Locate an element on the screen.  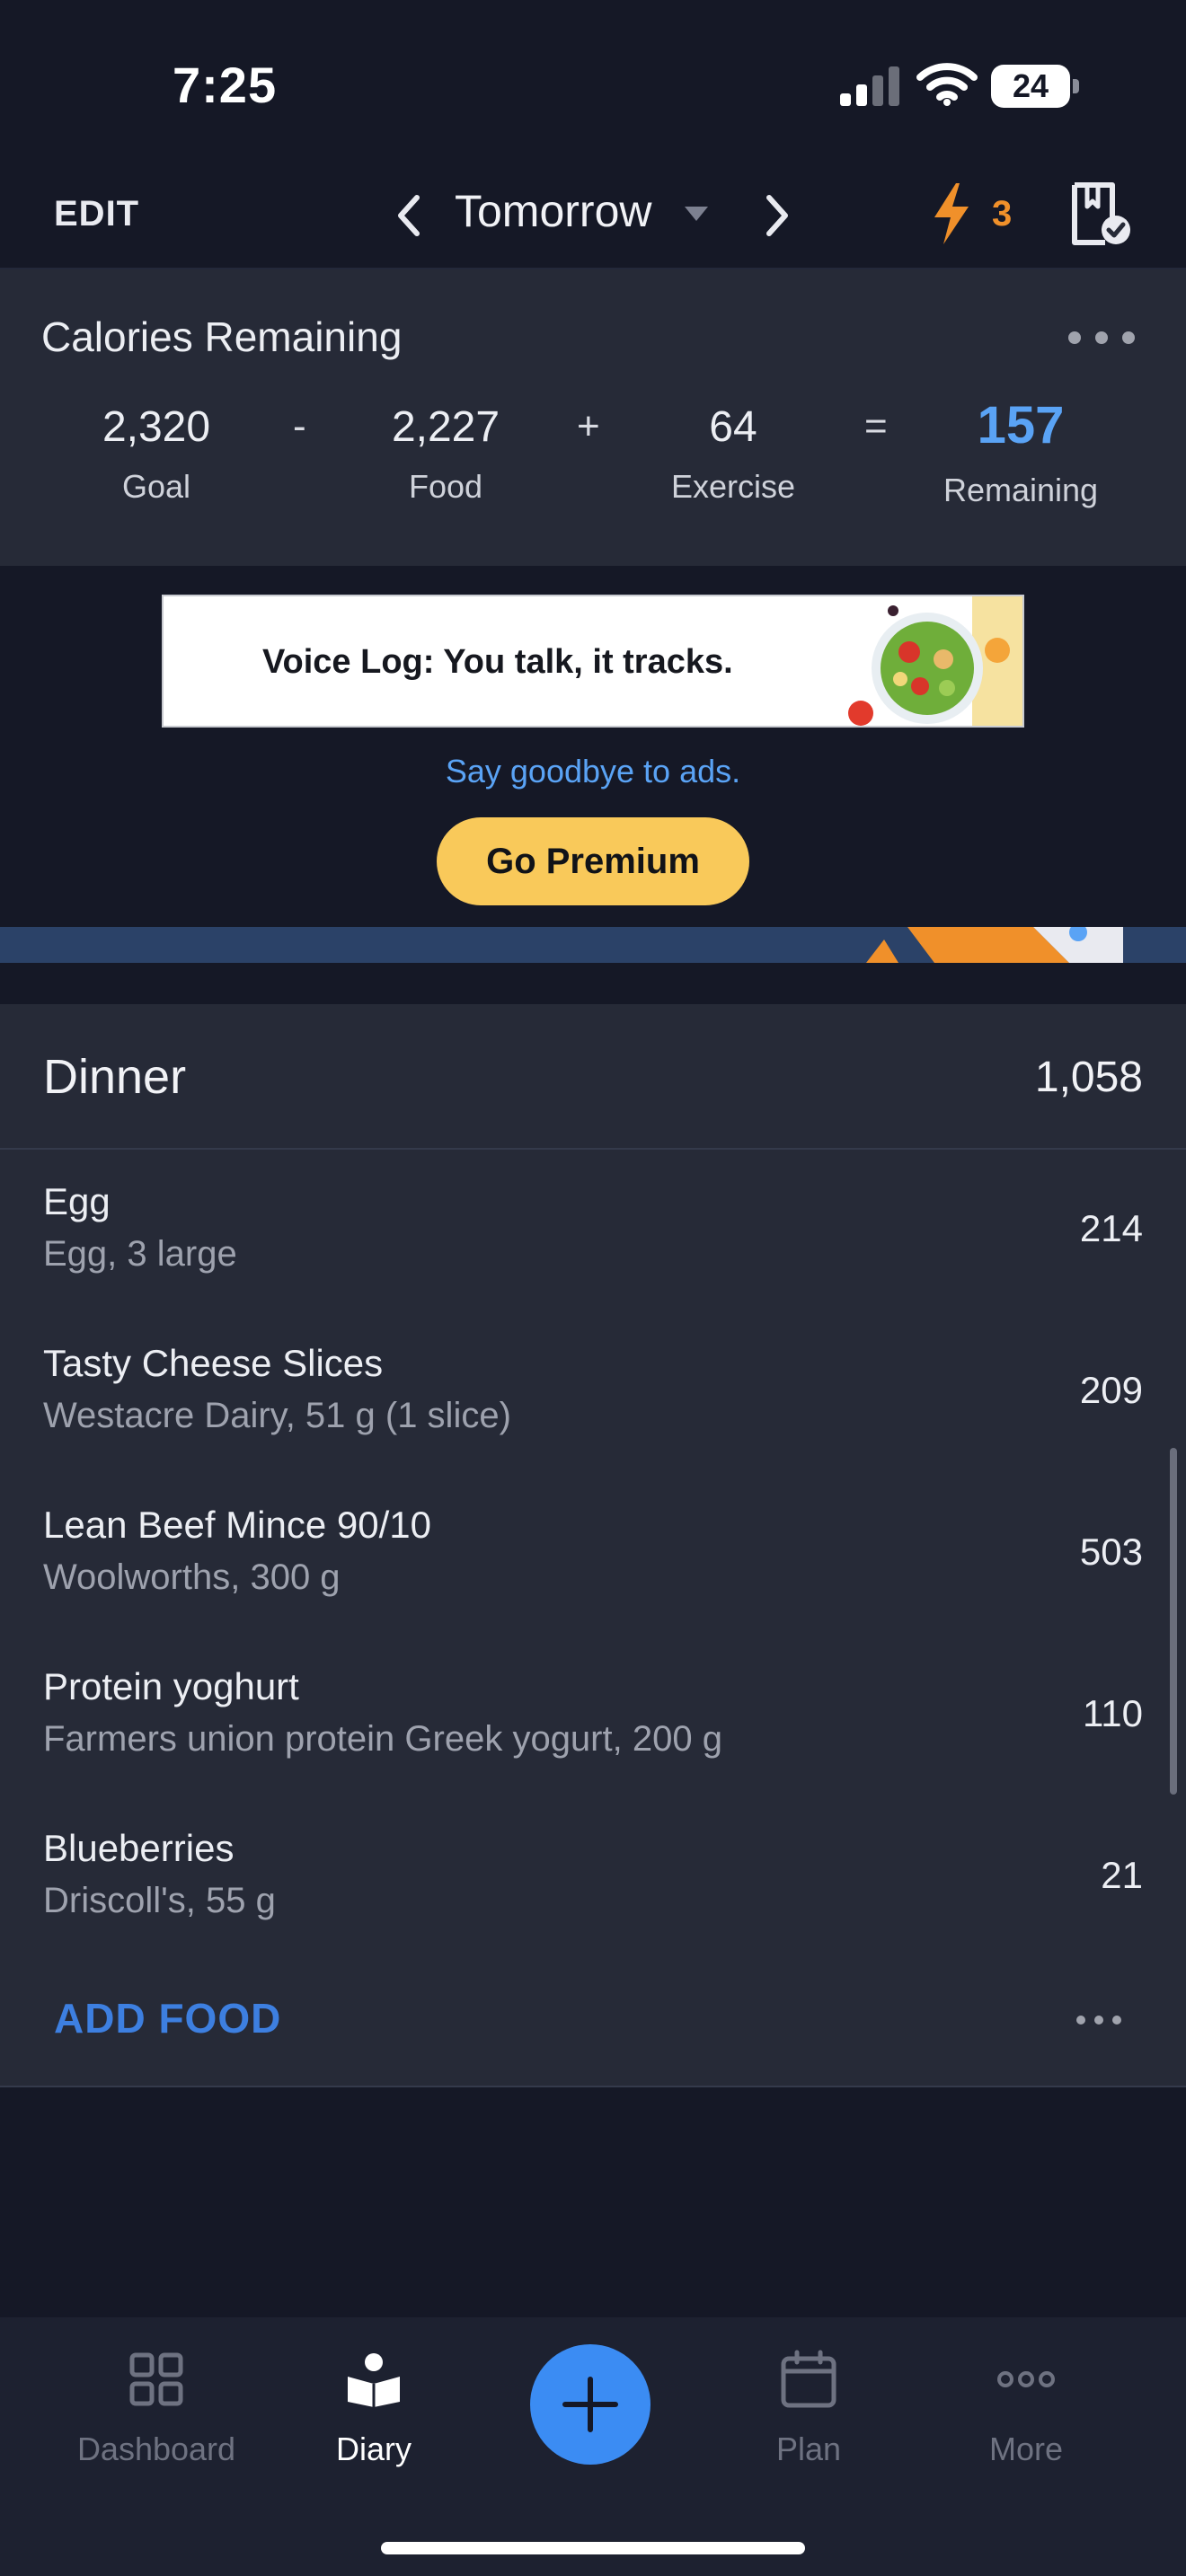
food-name: Tasty Cheese Slices is located at coordinates (213, 1363).